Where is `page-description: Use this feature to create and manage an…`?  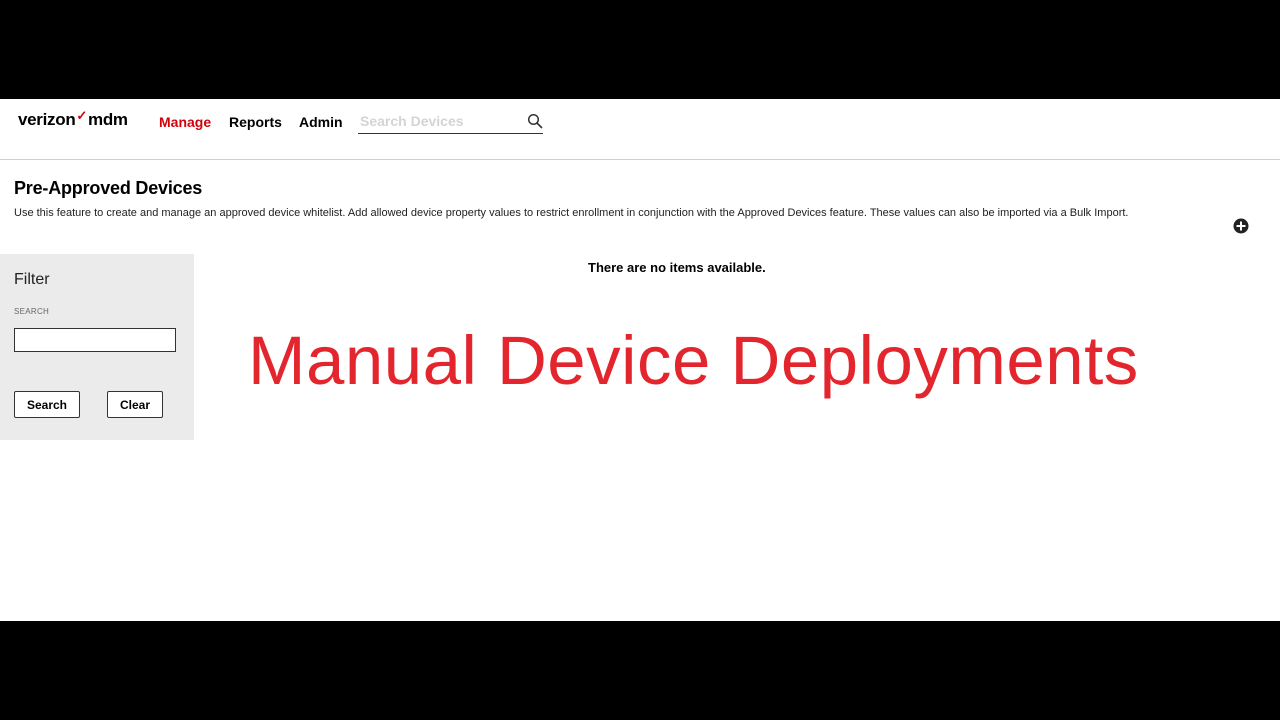 page-description: Use this feature to create and manage an… is located at coordinates (571, 213).